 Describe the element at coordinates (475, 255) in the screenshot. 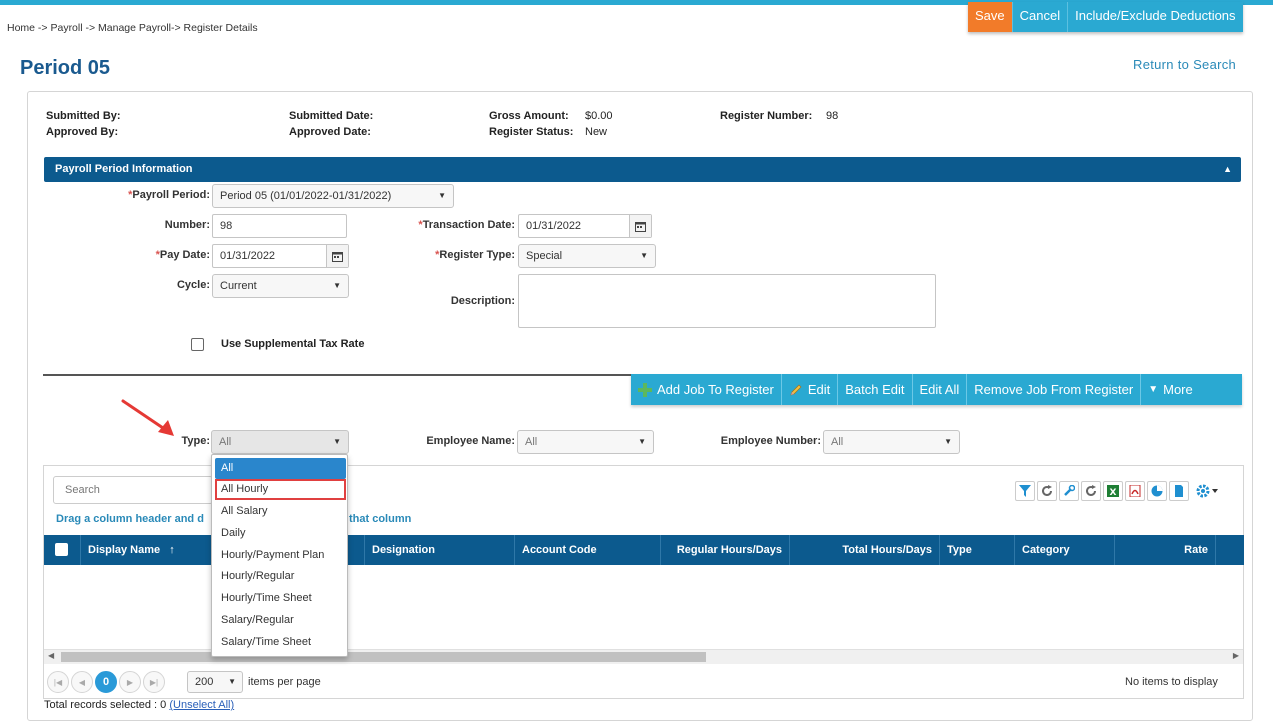

I see `register-type-label: *Register Type:` at that location.